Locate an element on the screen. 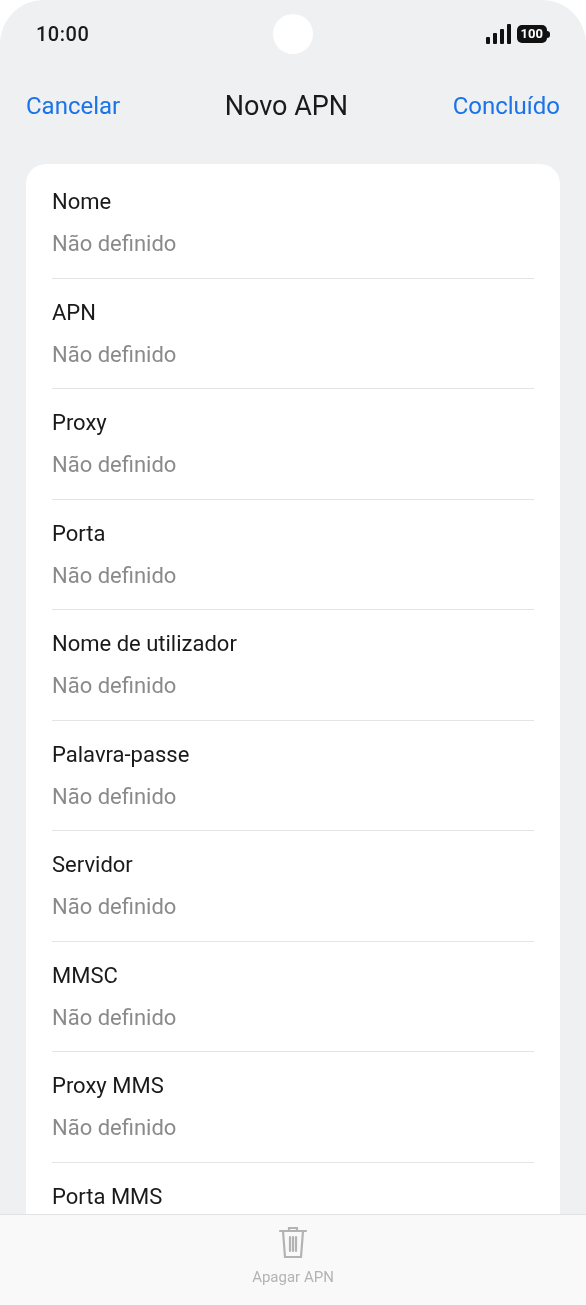  setting-label: Nome is located at coordinates (82, 202).